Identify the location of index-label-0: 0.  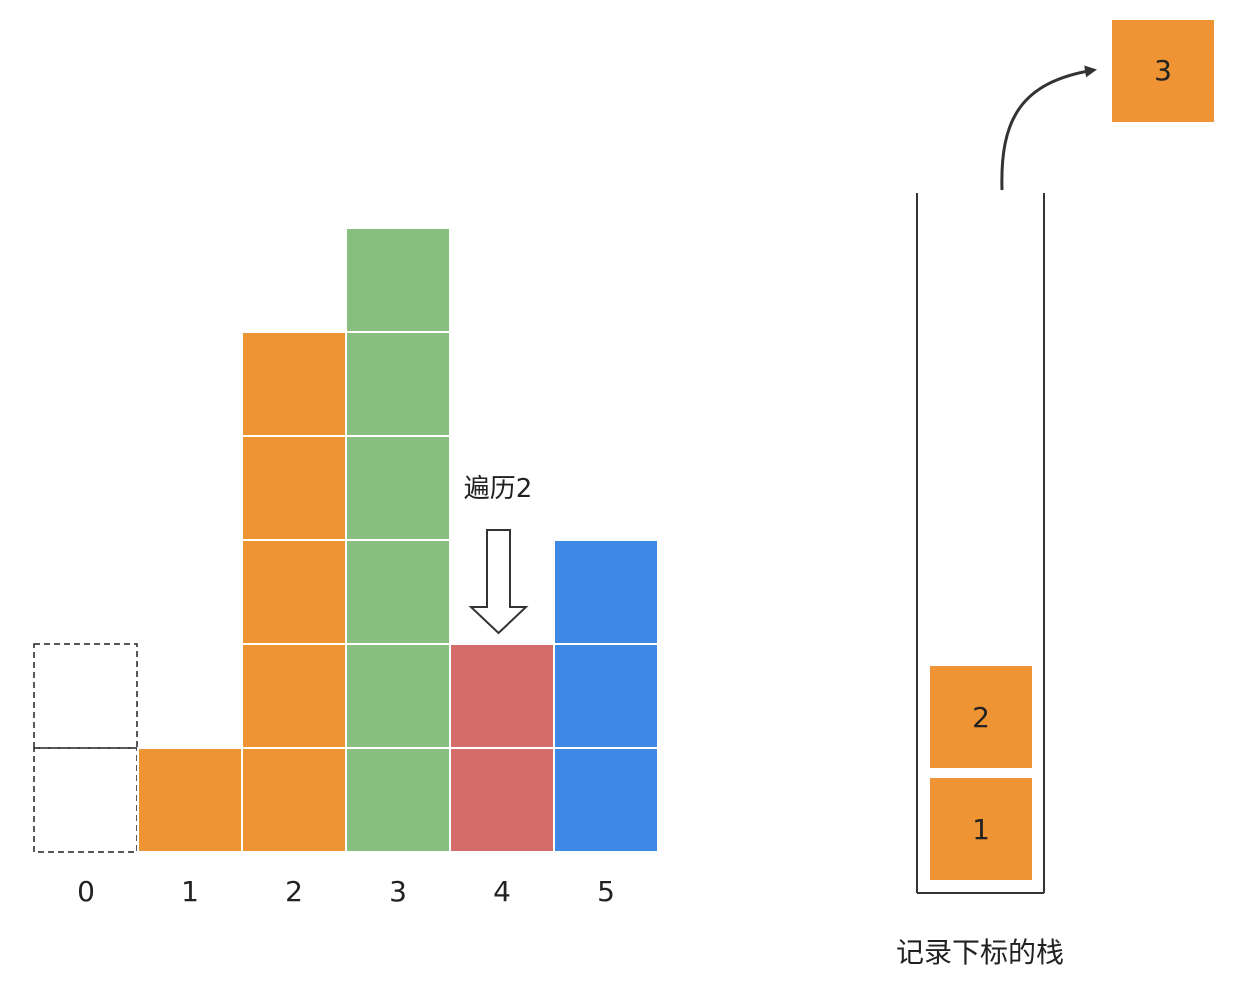
(86, 891).